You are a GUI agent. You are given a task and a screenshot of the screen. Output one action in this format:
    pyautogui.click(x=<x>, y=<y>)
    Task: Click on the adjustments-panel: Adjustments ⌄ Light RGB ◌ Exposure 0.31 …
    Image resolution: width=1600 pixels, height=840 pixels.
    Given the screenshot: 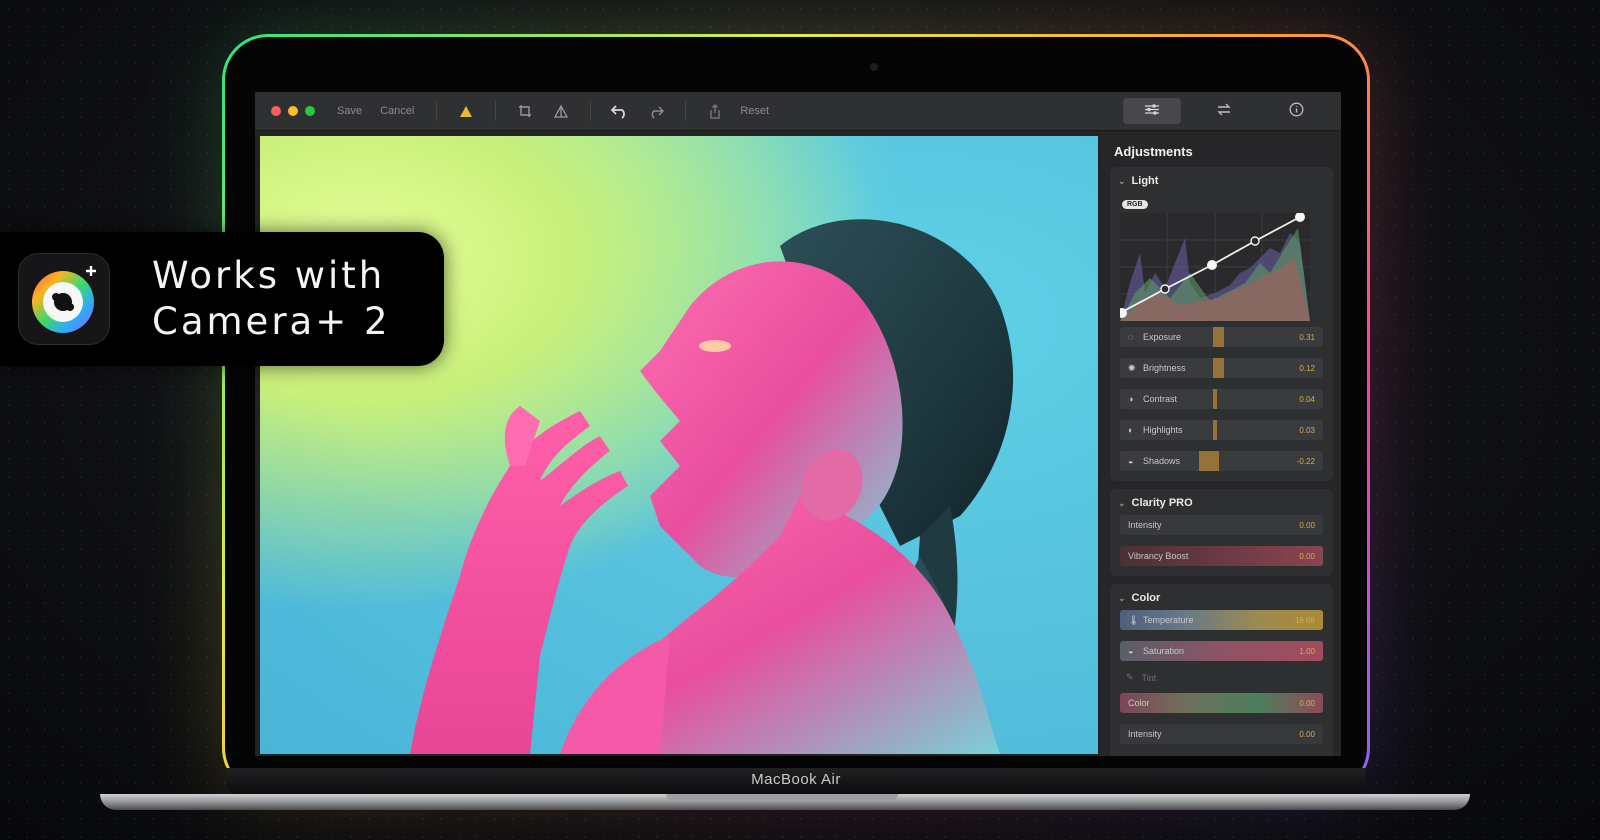 What is the action you would take?
    pyautogui.click(x=1220, y=444)
    